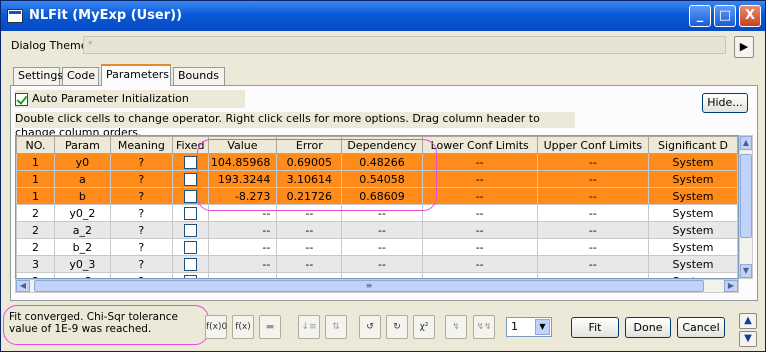 This screenshot has height=352, width=766. Describe the element at coordinates (529, 327) in the screenshot. I see `iterations-select: 1 ▼` at that location.